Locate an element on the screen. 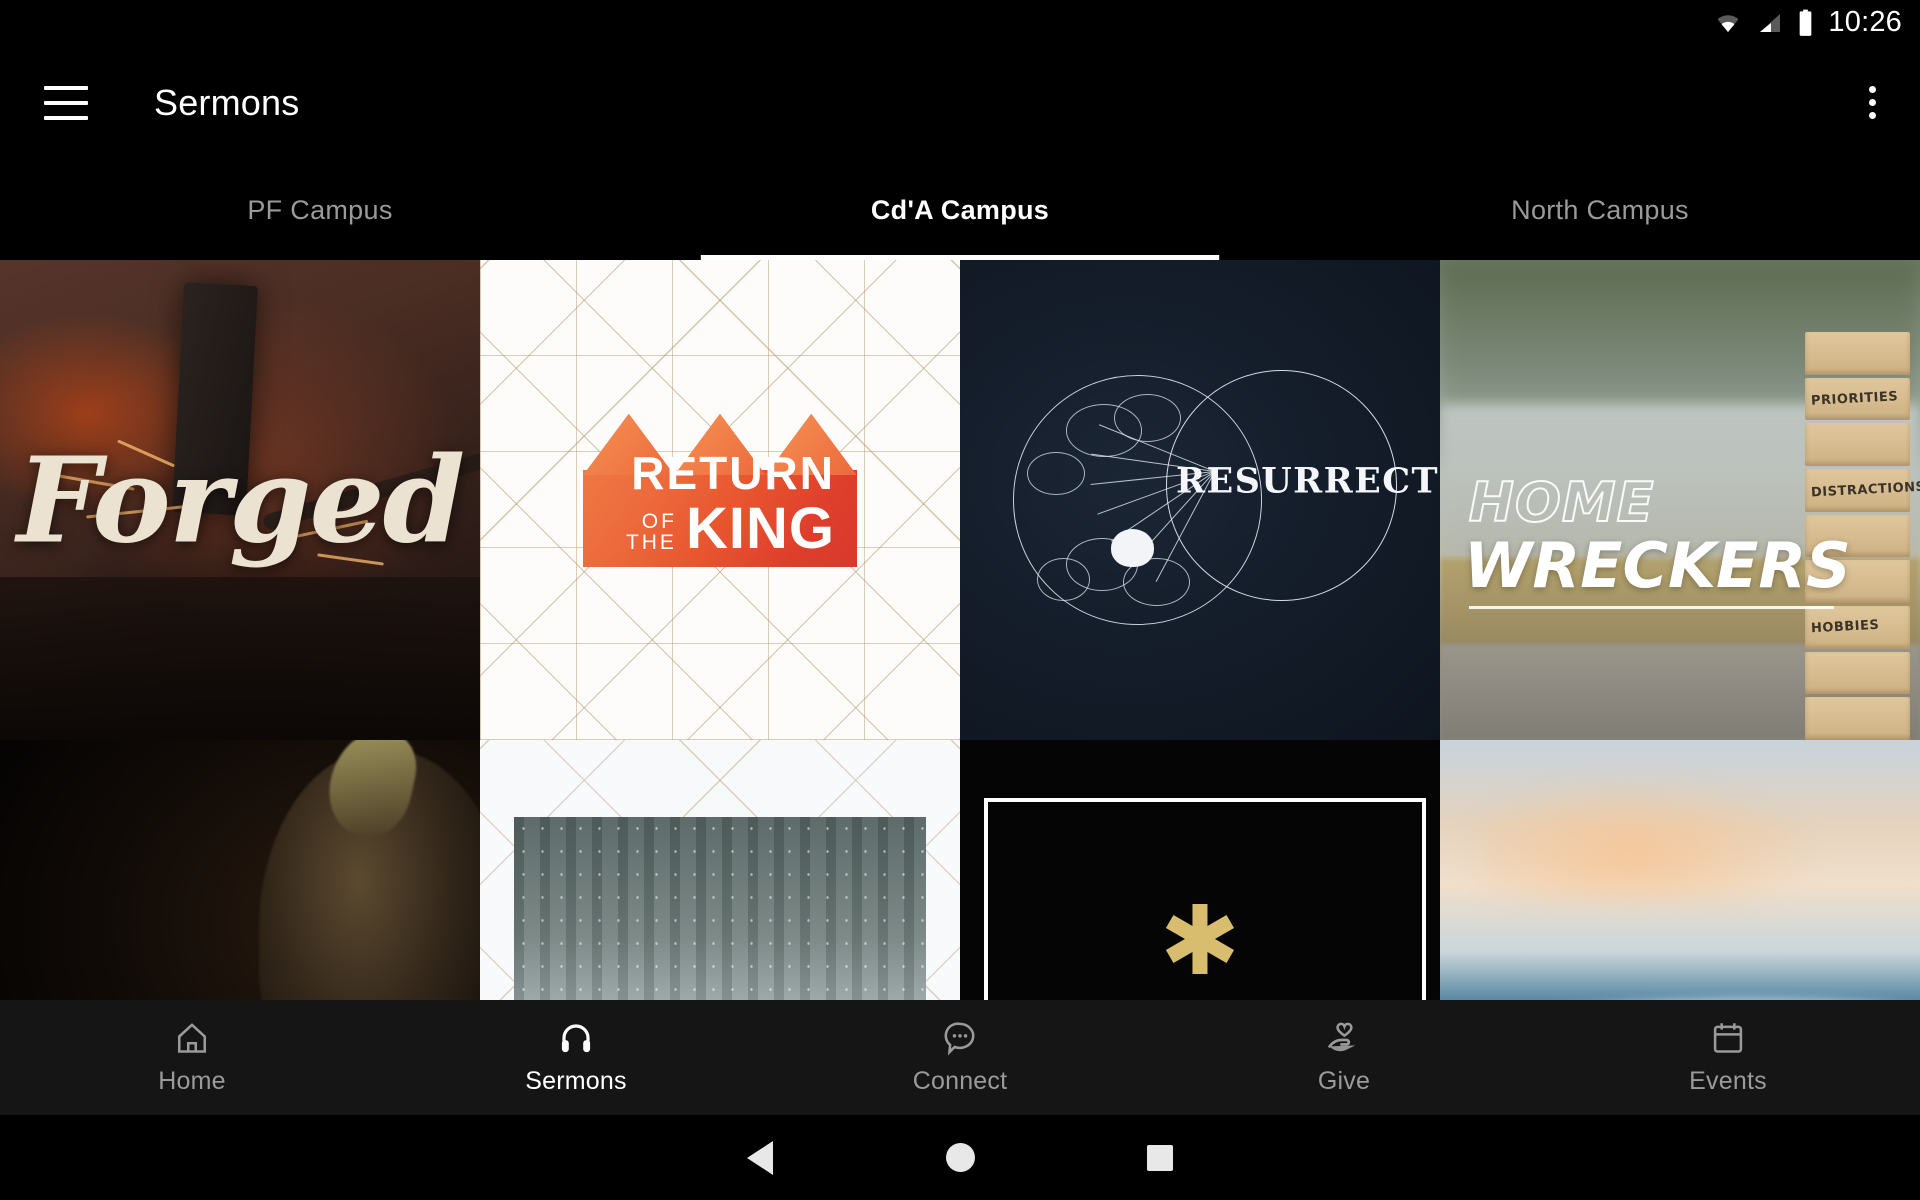 The image size is (1920, 1200). jenga-block-priorities: PRIORITIES is located at coordinates (1857, 399).